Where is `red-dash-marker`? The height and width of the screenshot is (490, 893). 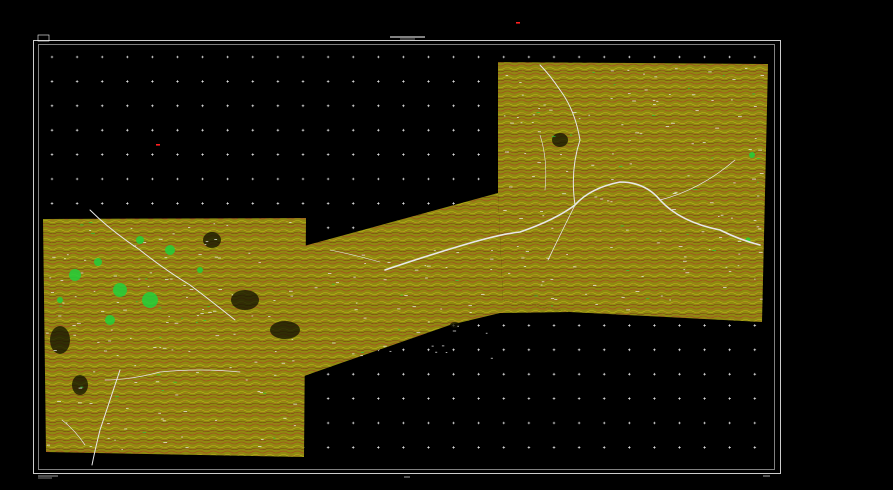 red-dash-marker is located at coordinates (158, 145).